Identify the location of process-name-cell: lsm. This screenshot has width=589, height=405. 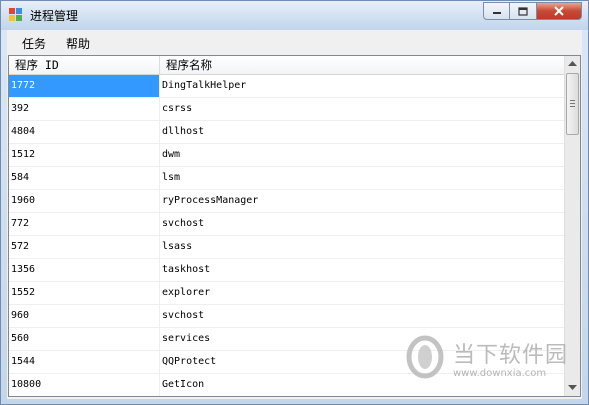
(171, 177).